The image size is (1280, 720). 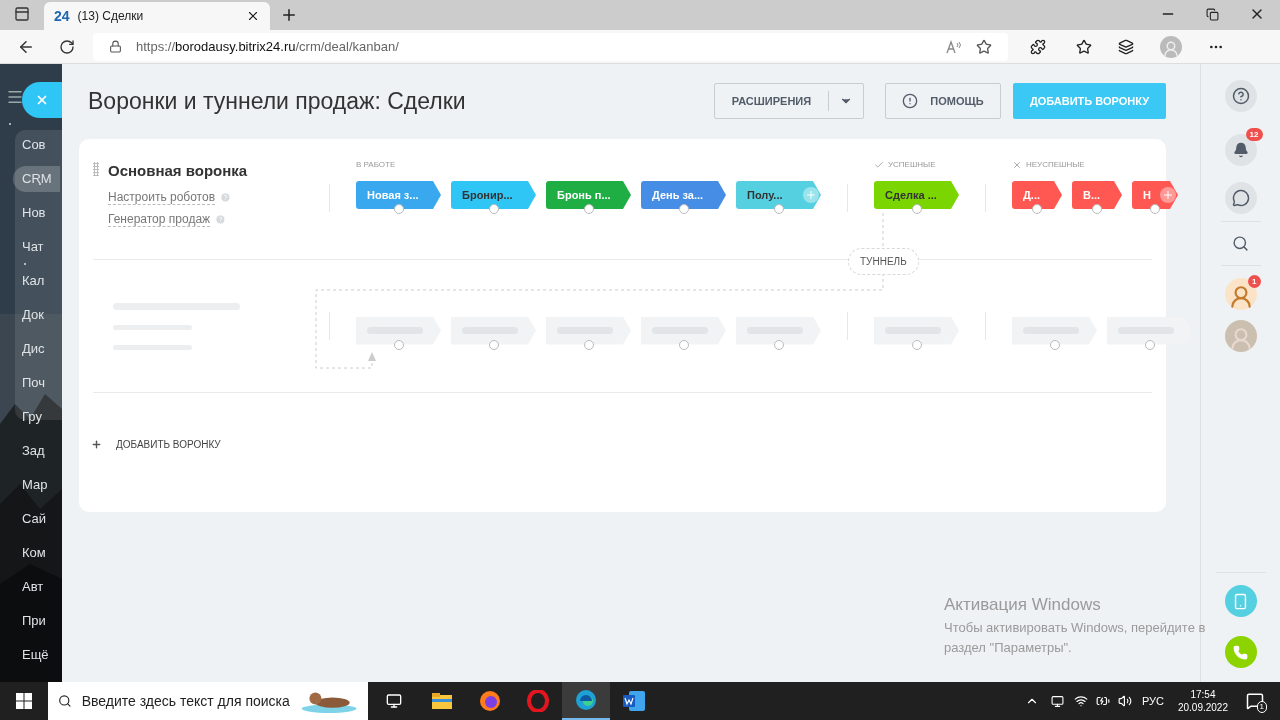 I want to click on close-panel-button, so click(x=42, y=100).